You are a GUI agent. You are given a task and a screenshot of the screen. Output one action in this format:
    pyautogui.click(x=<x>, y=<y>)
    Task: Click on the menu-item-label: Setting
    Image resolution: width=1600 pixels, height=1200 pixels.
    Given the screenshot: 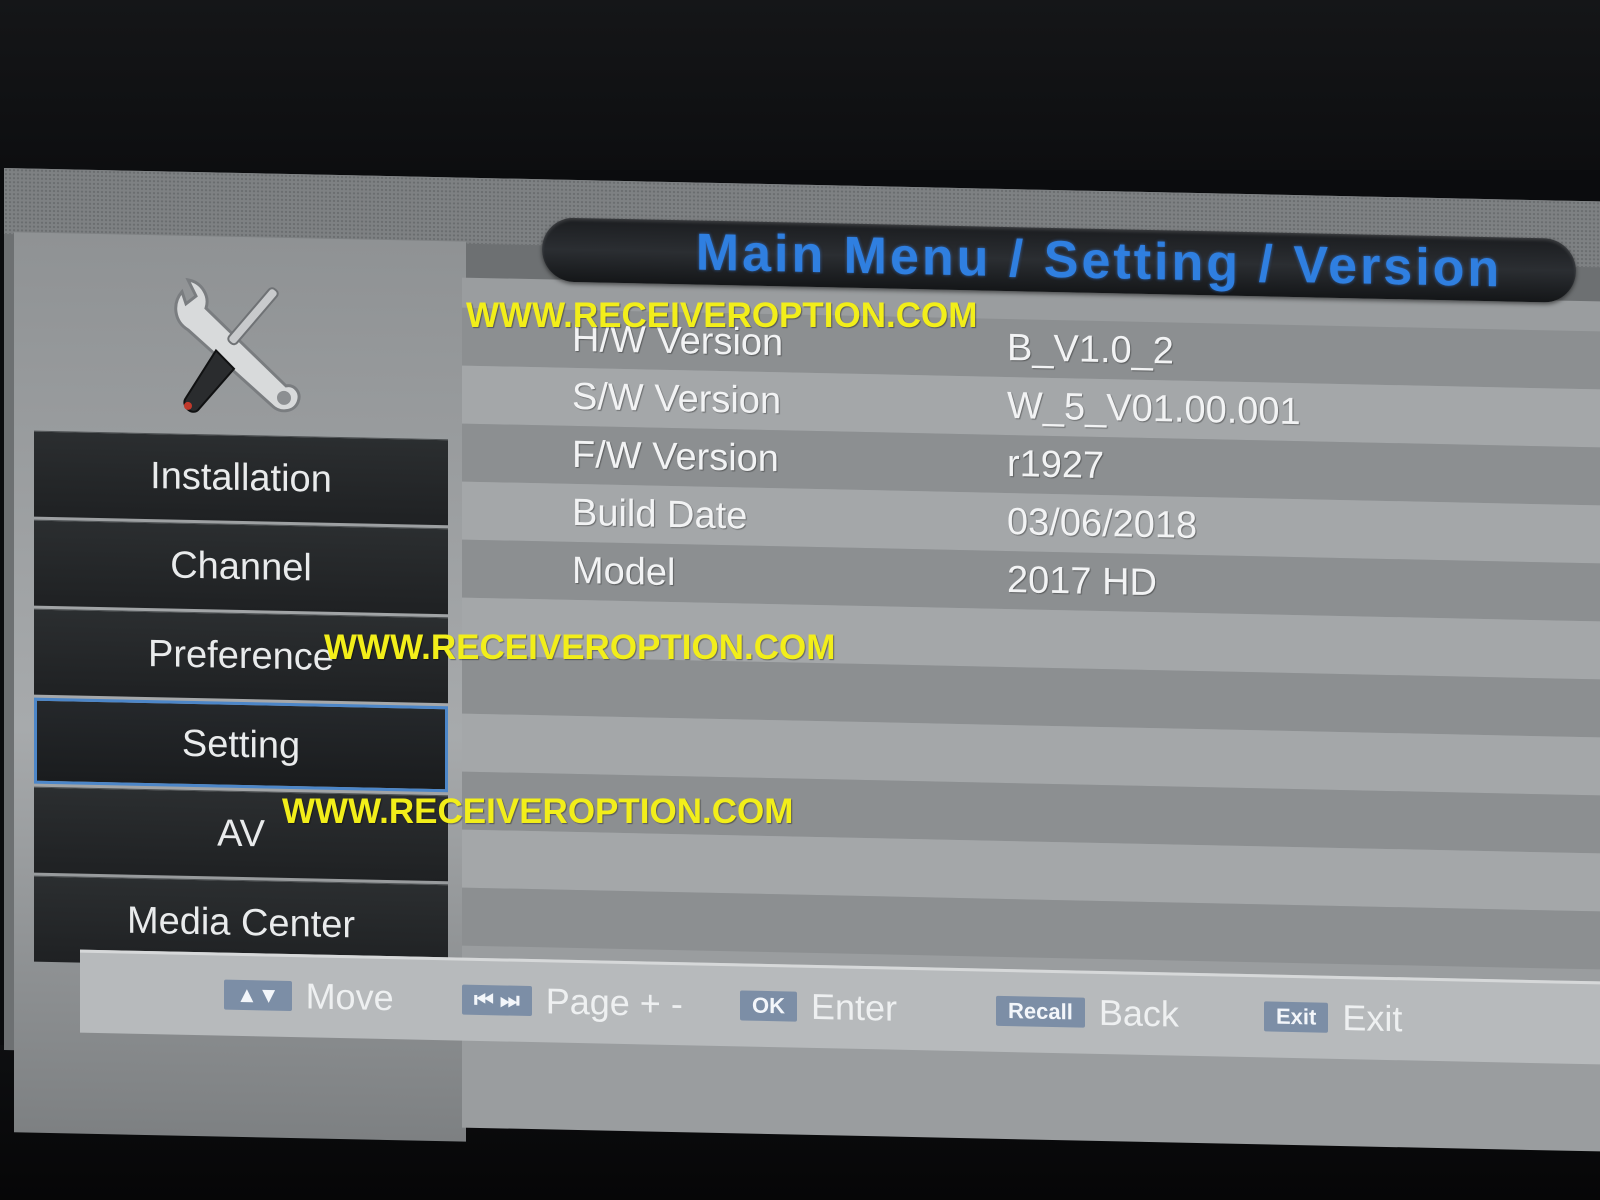 What is the action you would take?
    pyautogui.click(x=241, y=744)
    